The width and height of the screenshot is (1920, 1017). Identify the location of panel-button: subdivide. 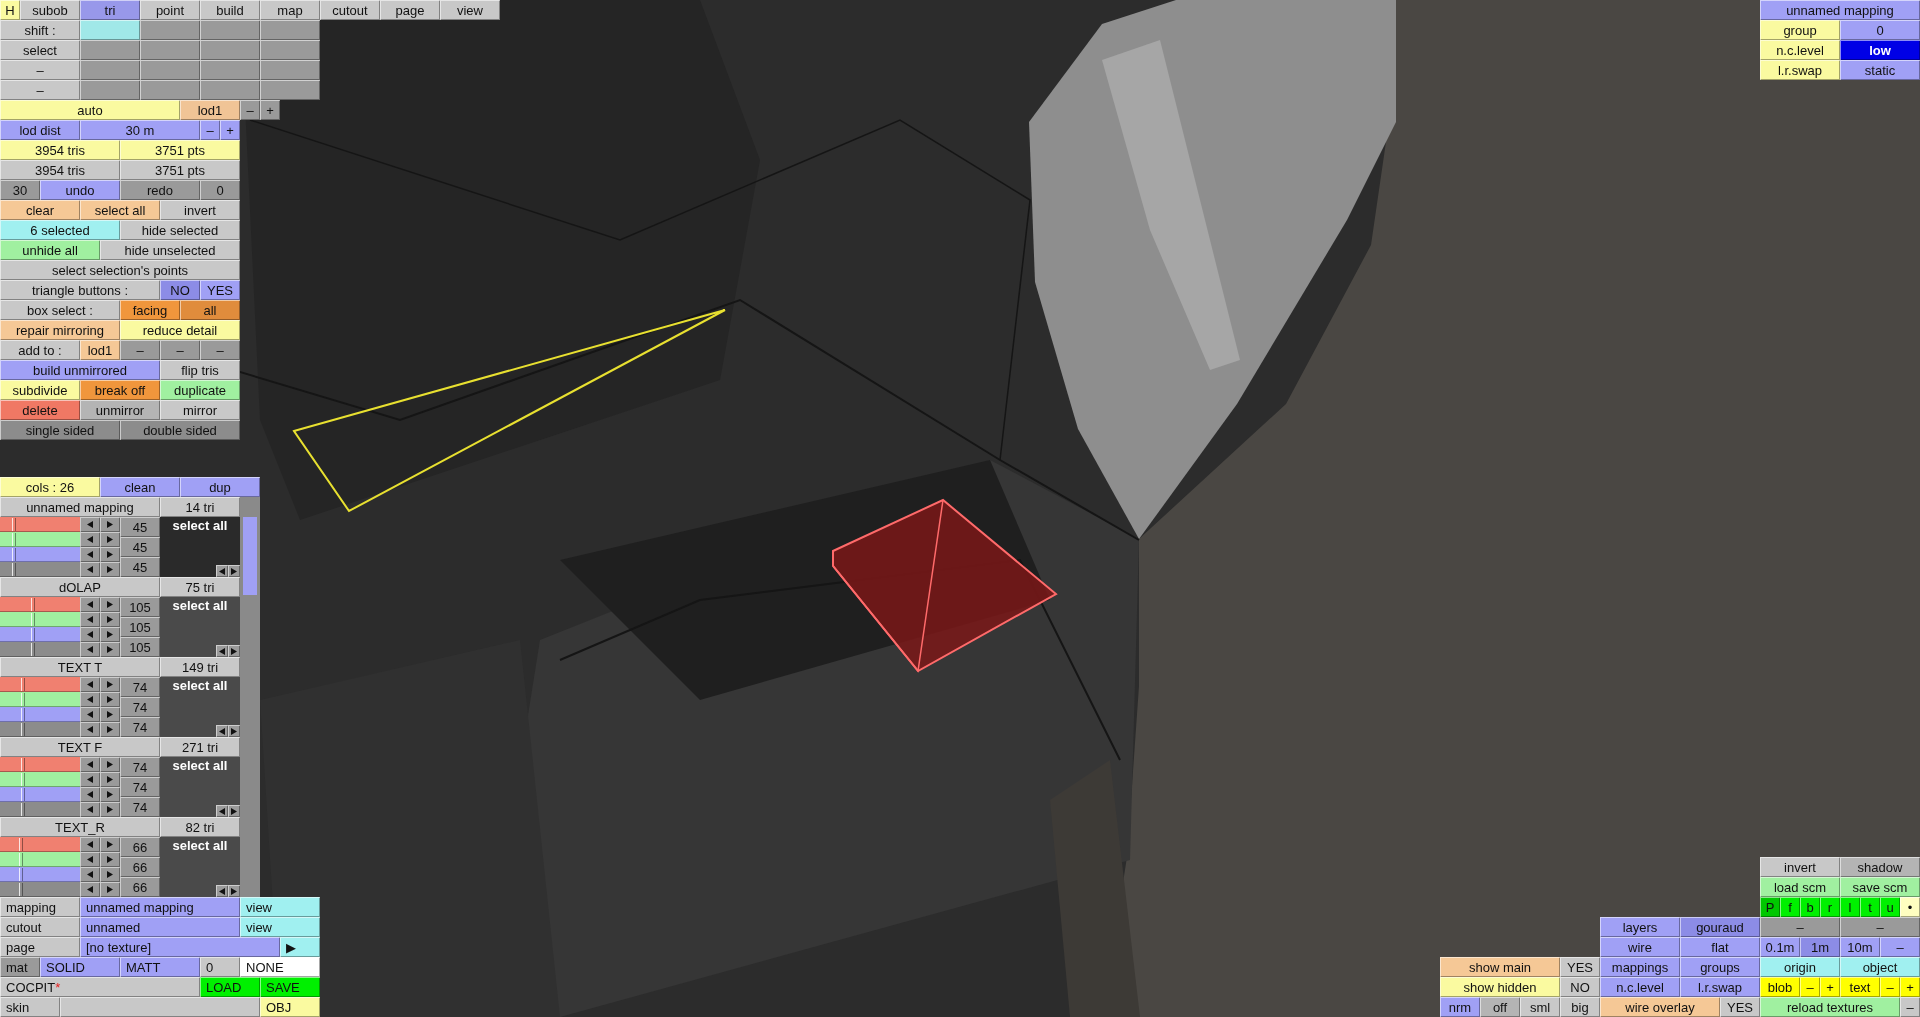
(40, 390).